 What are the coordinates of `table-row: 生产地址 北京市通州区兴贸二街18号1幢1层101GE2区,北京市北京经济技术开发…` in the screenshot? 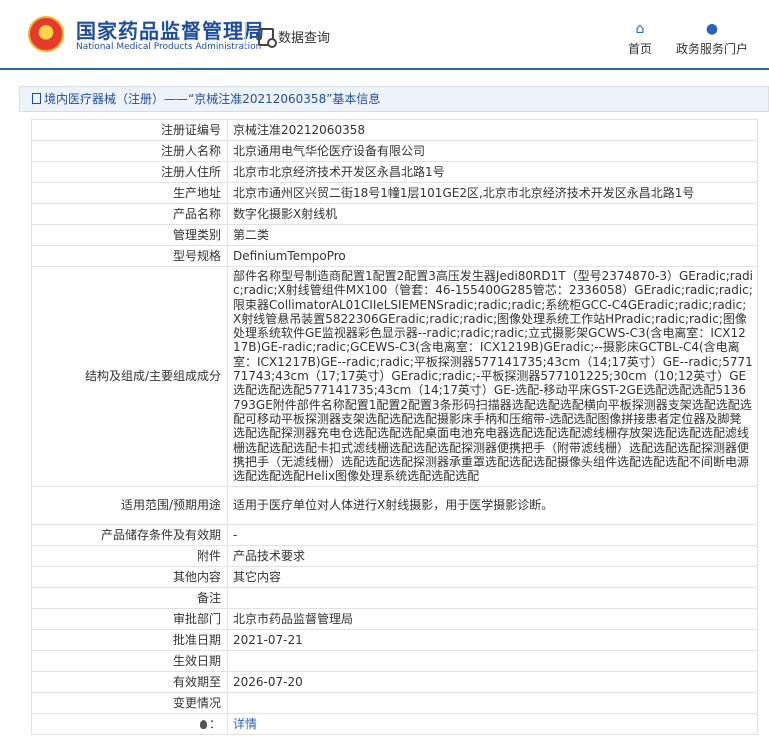 It's located at (394, 193).